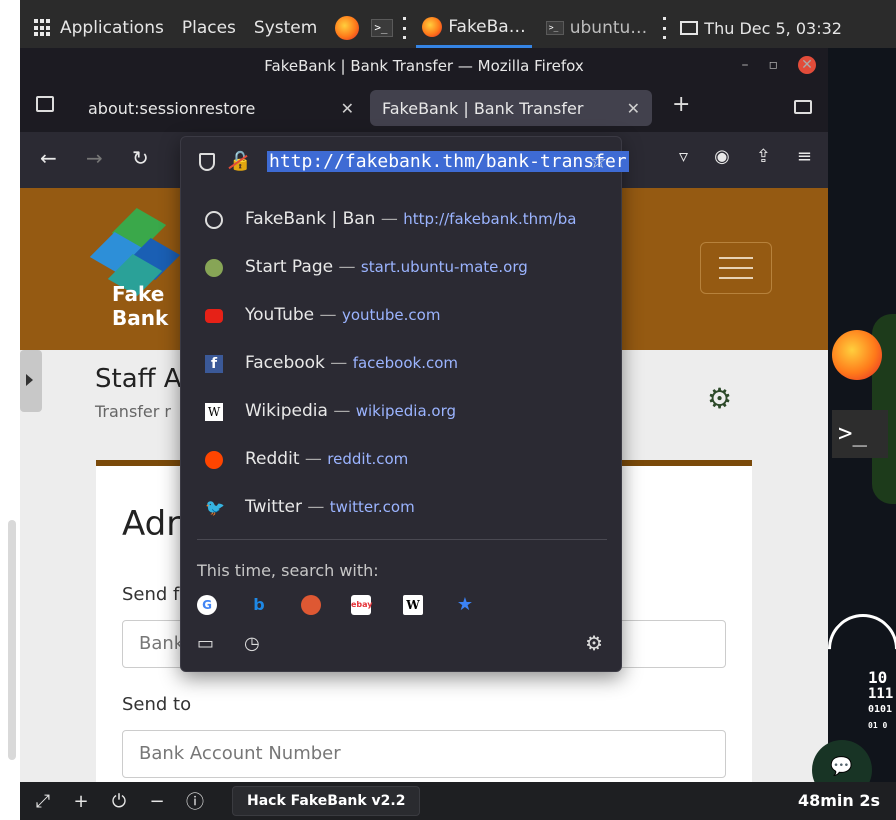 The height and width of the screenshot is (820, 896). I want to click on suggestion-text: Facebook — facebook.com, so click(352, 363).